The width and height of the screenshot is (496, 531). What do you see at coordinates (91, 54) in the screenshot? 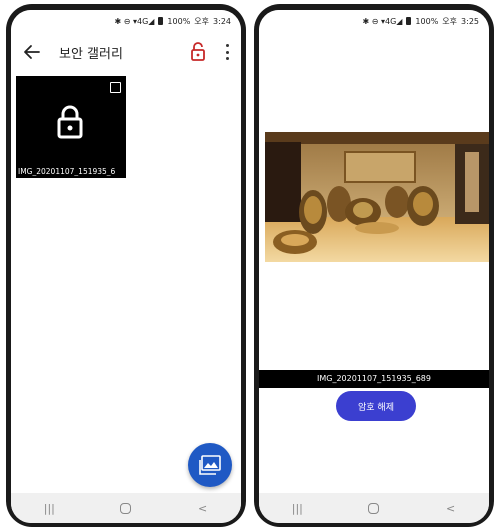
I see `page-title: 보안 갤러리` at bounding box center [91, 54].